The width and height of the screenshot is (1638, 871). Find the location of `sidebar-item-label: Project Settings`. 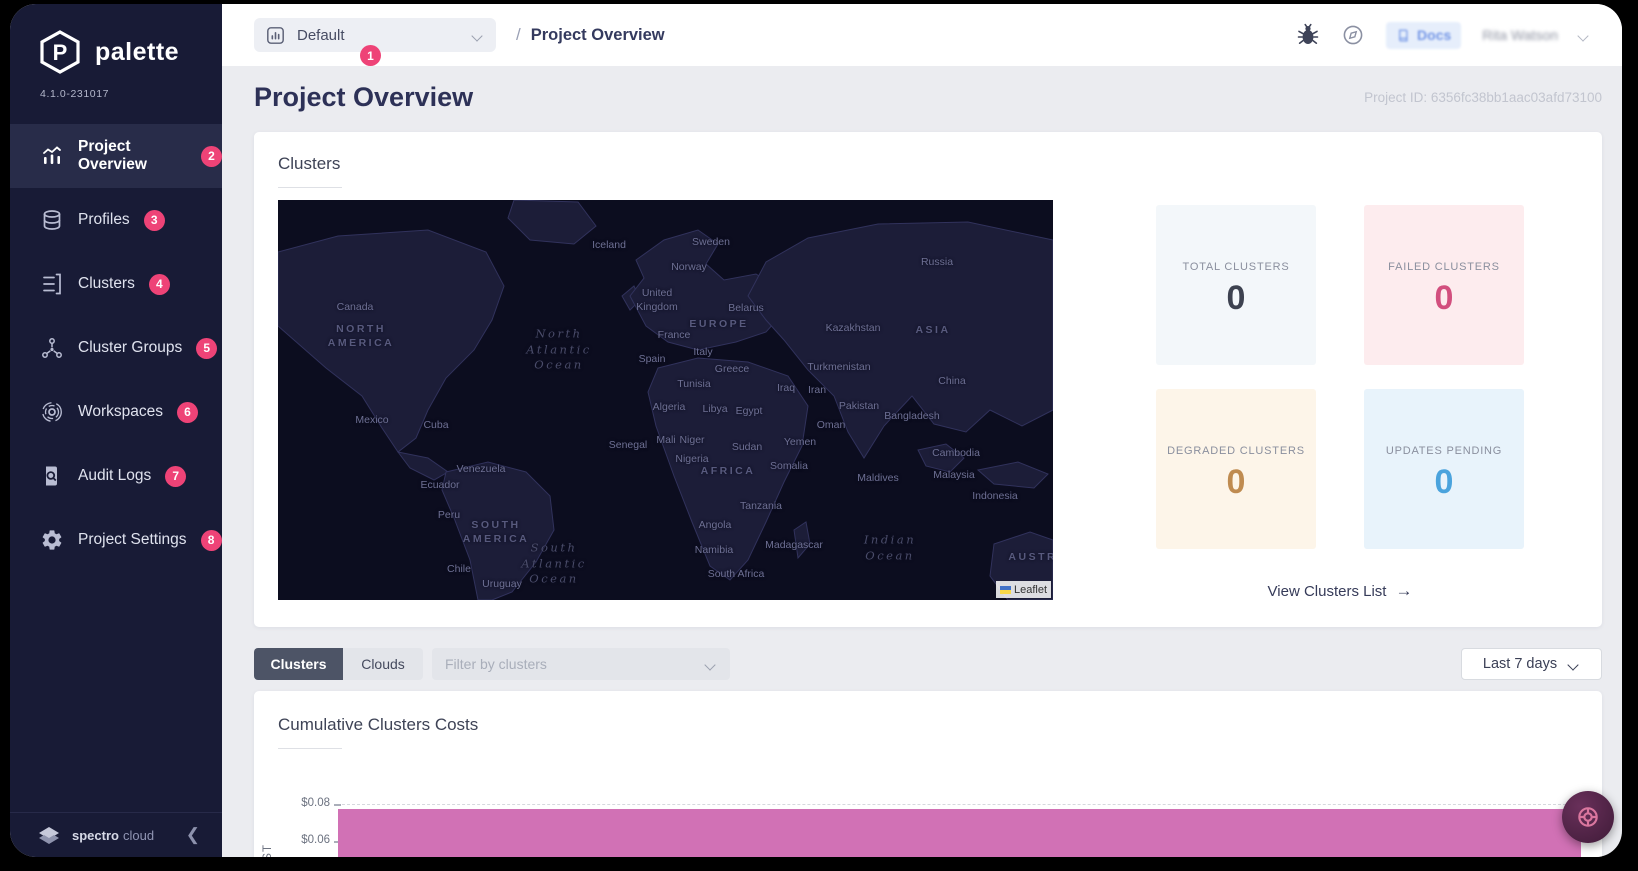

sidebar-item-label: Project Settings is located at coordinates (132, 539).